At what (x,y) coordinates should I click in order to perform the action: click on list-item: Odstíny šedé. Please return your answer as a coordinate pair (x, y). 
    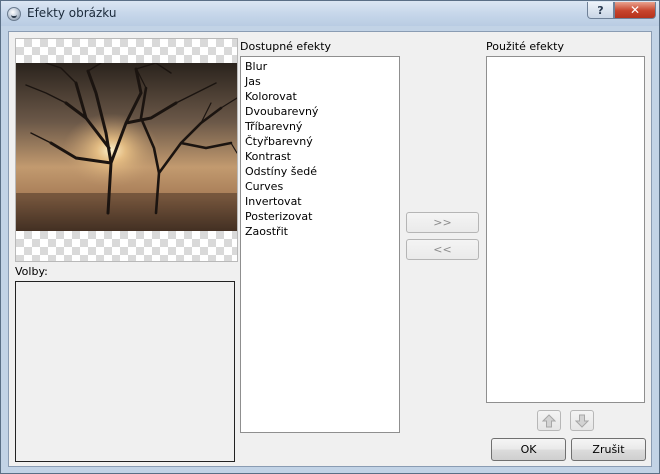
    Looking at the image, I should click on (322, 171).